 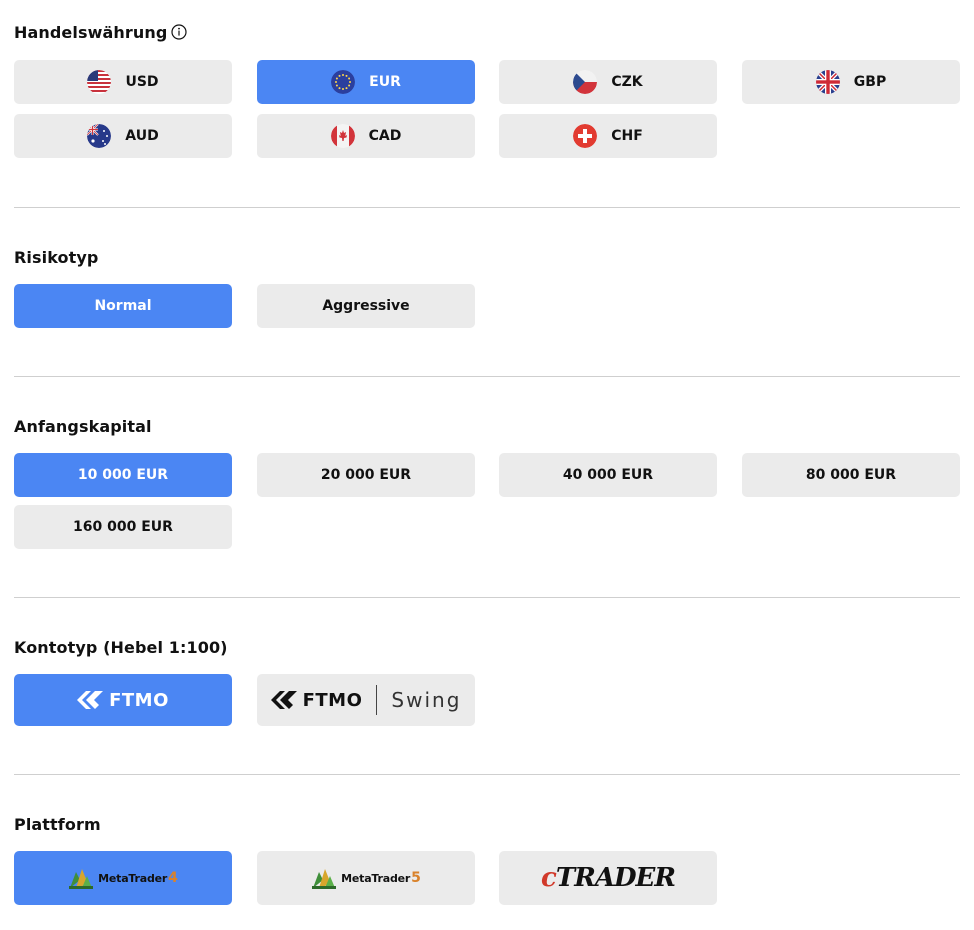 I want to click on risk-normal-label: Normal, so click(x=123, y=306).